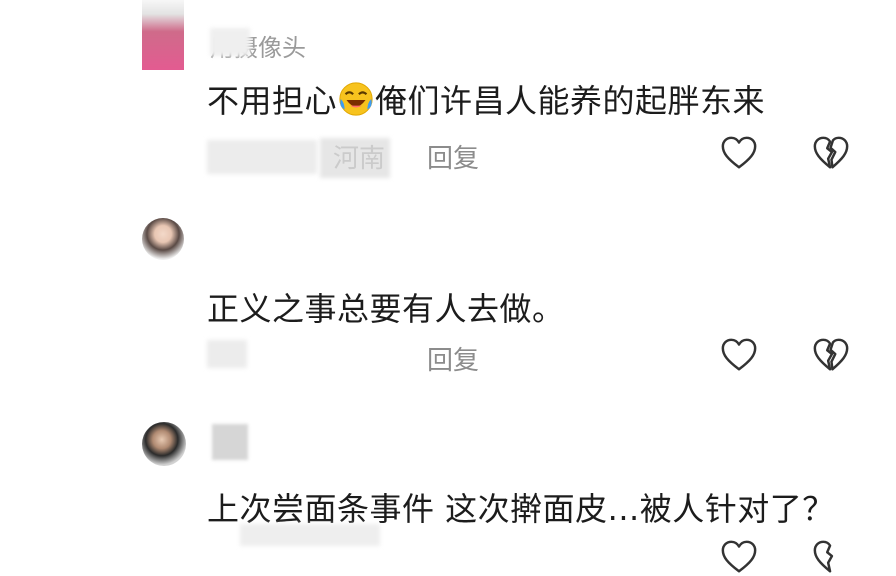 Image resolution: width=896 pixels, height=576 pixels. I want to click on comment-location: 河南, so click(359, 159).